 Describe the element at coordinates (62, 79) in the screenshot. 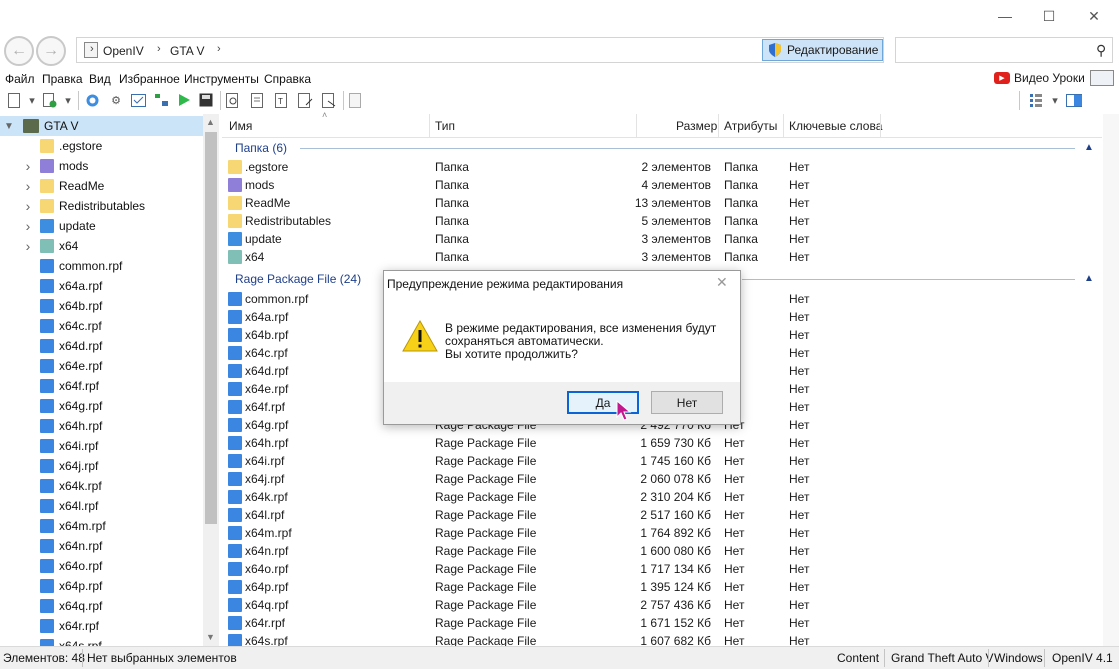

I see `menu-edit: Правка` at that location.